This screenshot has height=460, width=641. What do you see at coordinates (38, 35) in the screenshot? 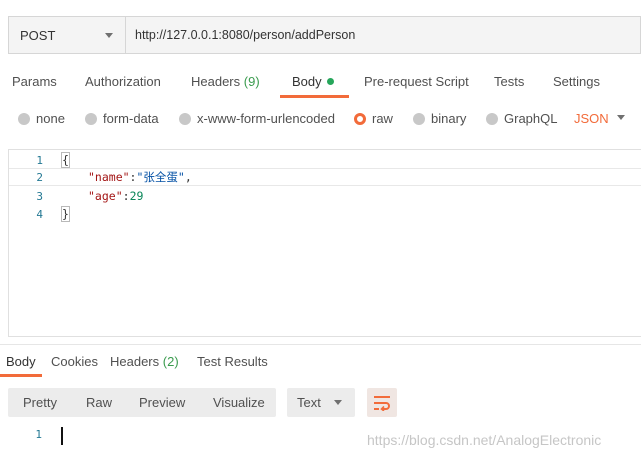
I see `method-label: POST` at bounding box center [38, 35].